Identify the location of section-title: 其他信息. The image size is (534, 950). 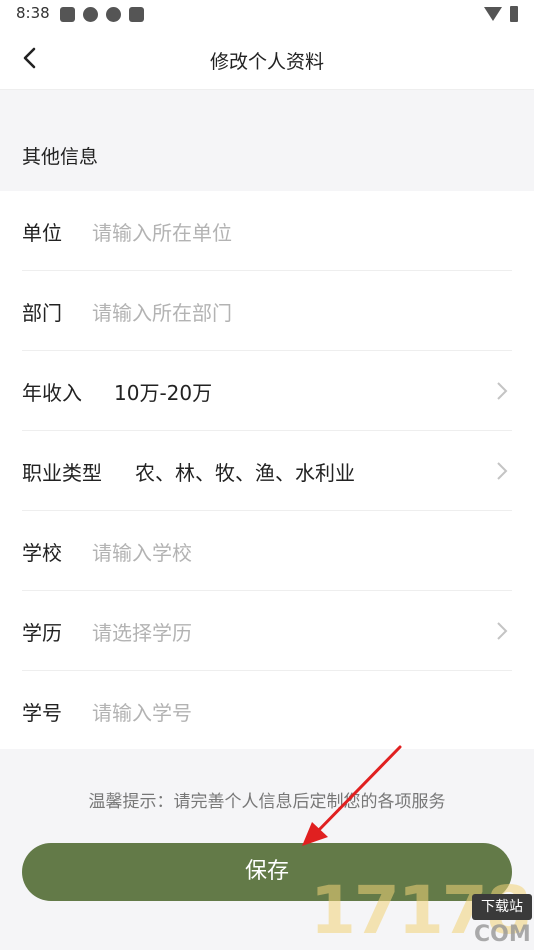
(60, 157).